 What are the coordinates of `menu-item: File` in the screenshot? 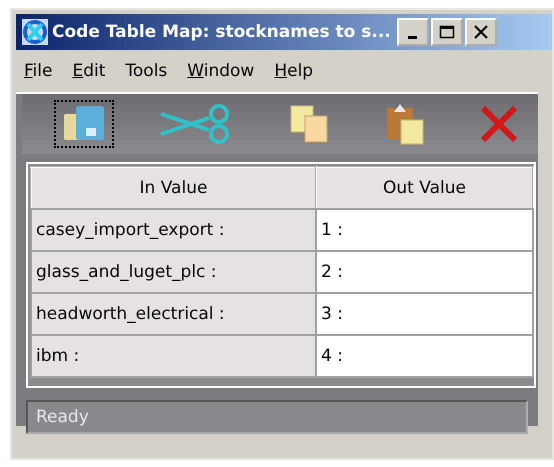 It's located at (38, 71).